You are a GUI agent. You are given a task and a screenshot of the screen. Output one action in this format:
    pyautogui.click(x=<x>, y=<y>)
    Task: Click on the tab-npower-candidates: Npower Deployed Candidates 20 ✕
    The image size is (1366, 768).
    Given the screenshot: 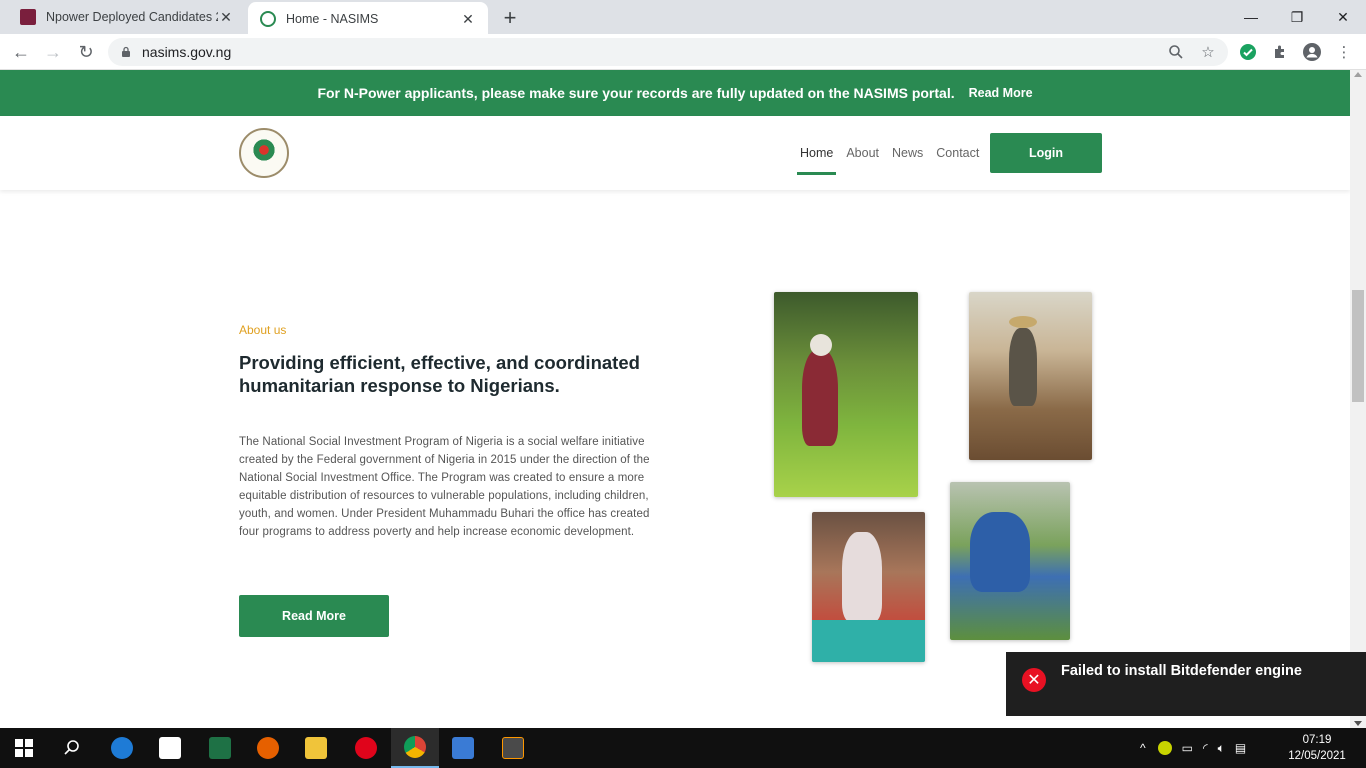 What is the action you would take?
    pyautogui.click(x=127, y=17)
    